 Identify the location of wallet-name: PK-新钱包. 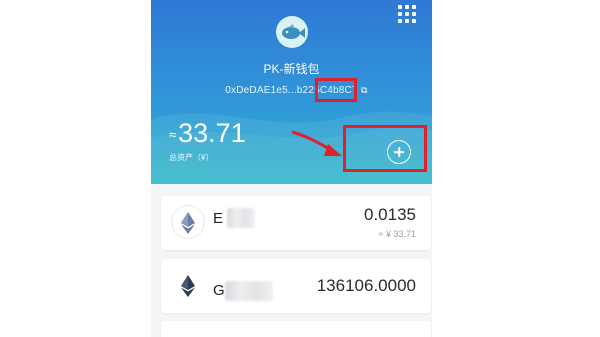
(291, 69).